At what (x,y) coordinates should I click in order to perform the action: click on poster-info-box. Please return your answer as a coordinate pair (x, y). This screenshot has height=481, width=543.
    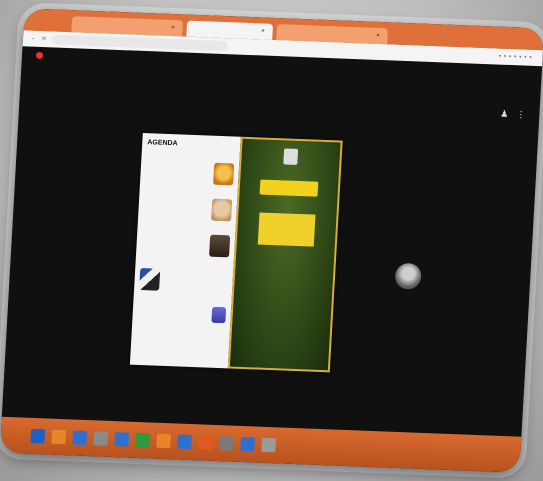
    Looking at the image, I should click on (286, 229).